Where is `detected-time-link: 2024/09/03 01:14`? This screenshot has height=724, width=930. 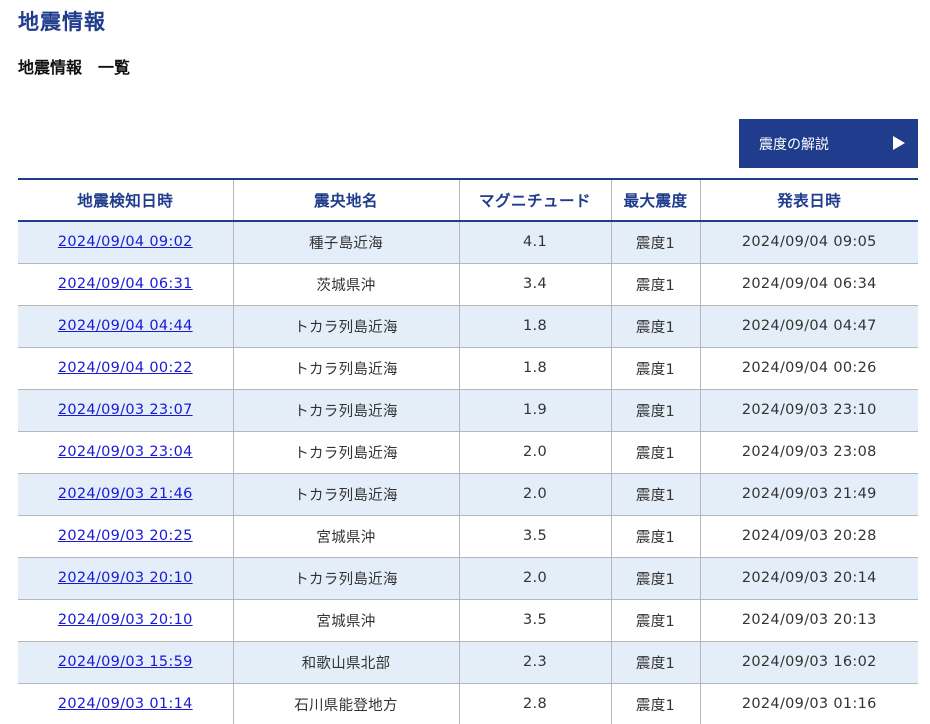 detected-time-link: 2024/09/03 01:14 is located at coordinates (125, 704).